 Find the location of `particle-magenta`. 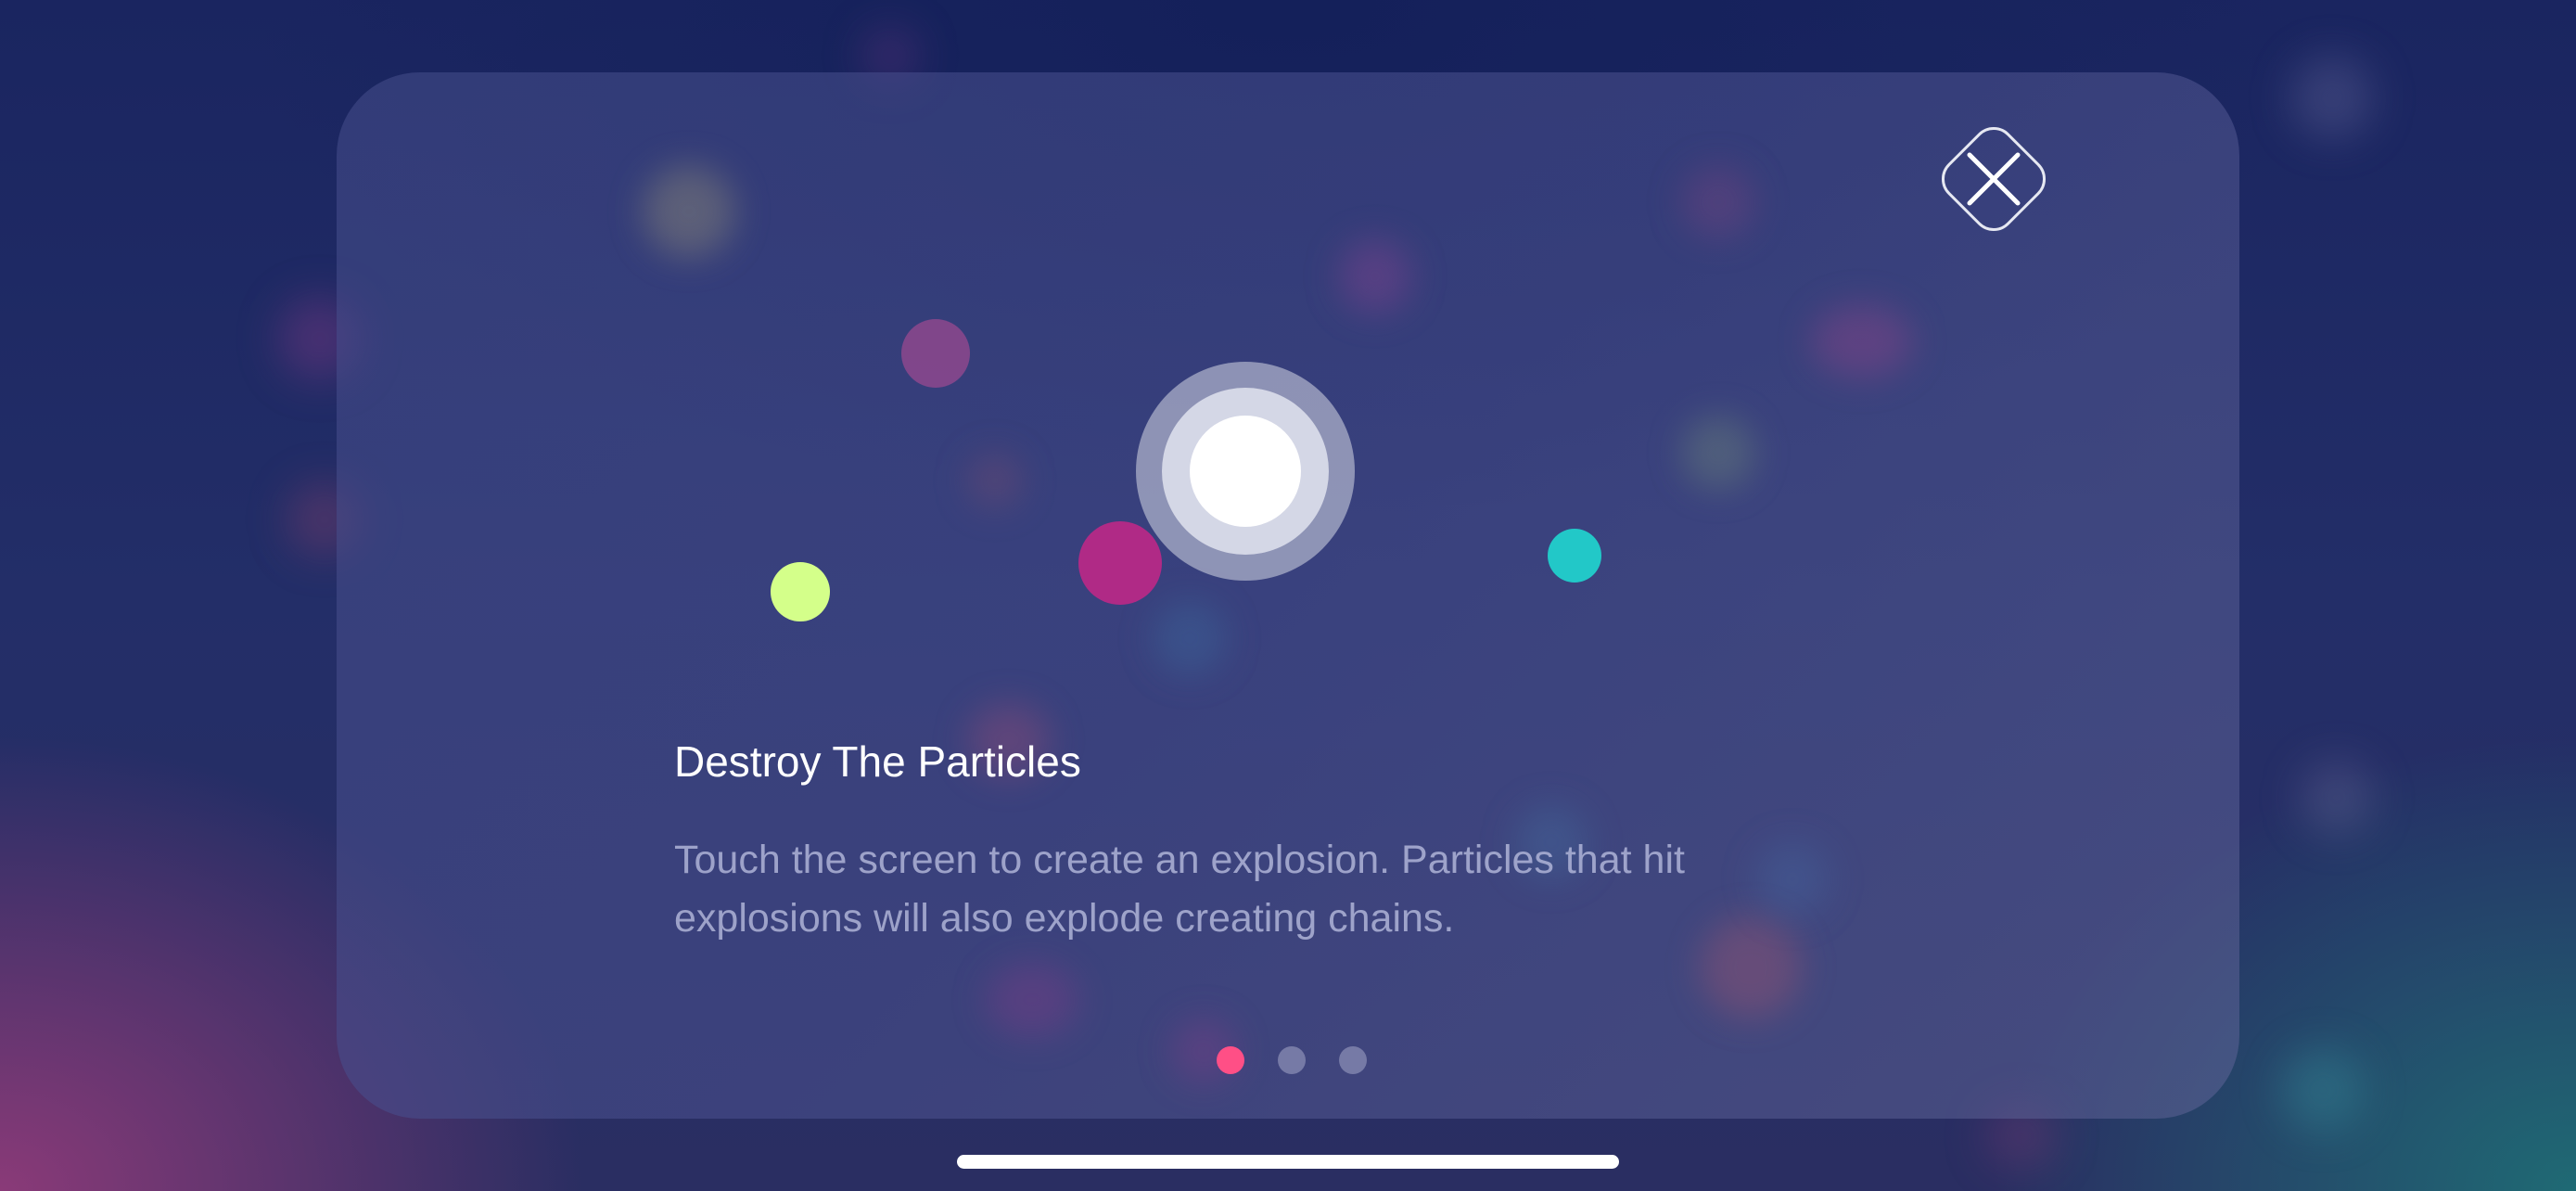

particle-magenta is located at coordinates (1120, 563).